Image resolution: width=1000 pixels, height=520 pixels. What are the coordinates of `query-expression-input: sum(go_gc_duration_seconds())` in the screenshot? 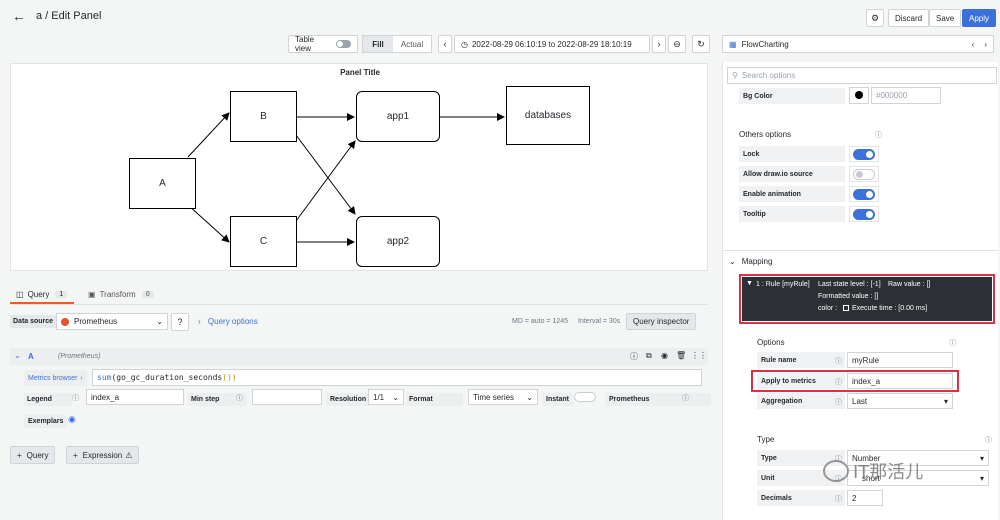 It's located at (397, 377).